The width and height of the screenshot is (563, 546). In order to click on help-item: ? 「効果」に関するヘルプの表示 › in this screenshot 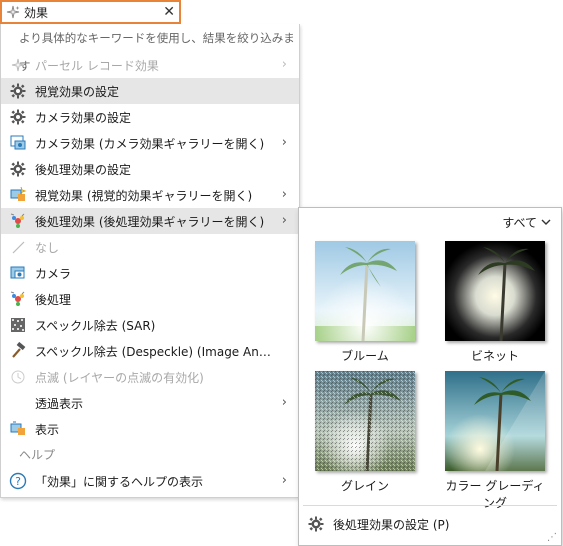, I will do `click(150, 481)`.